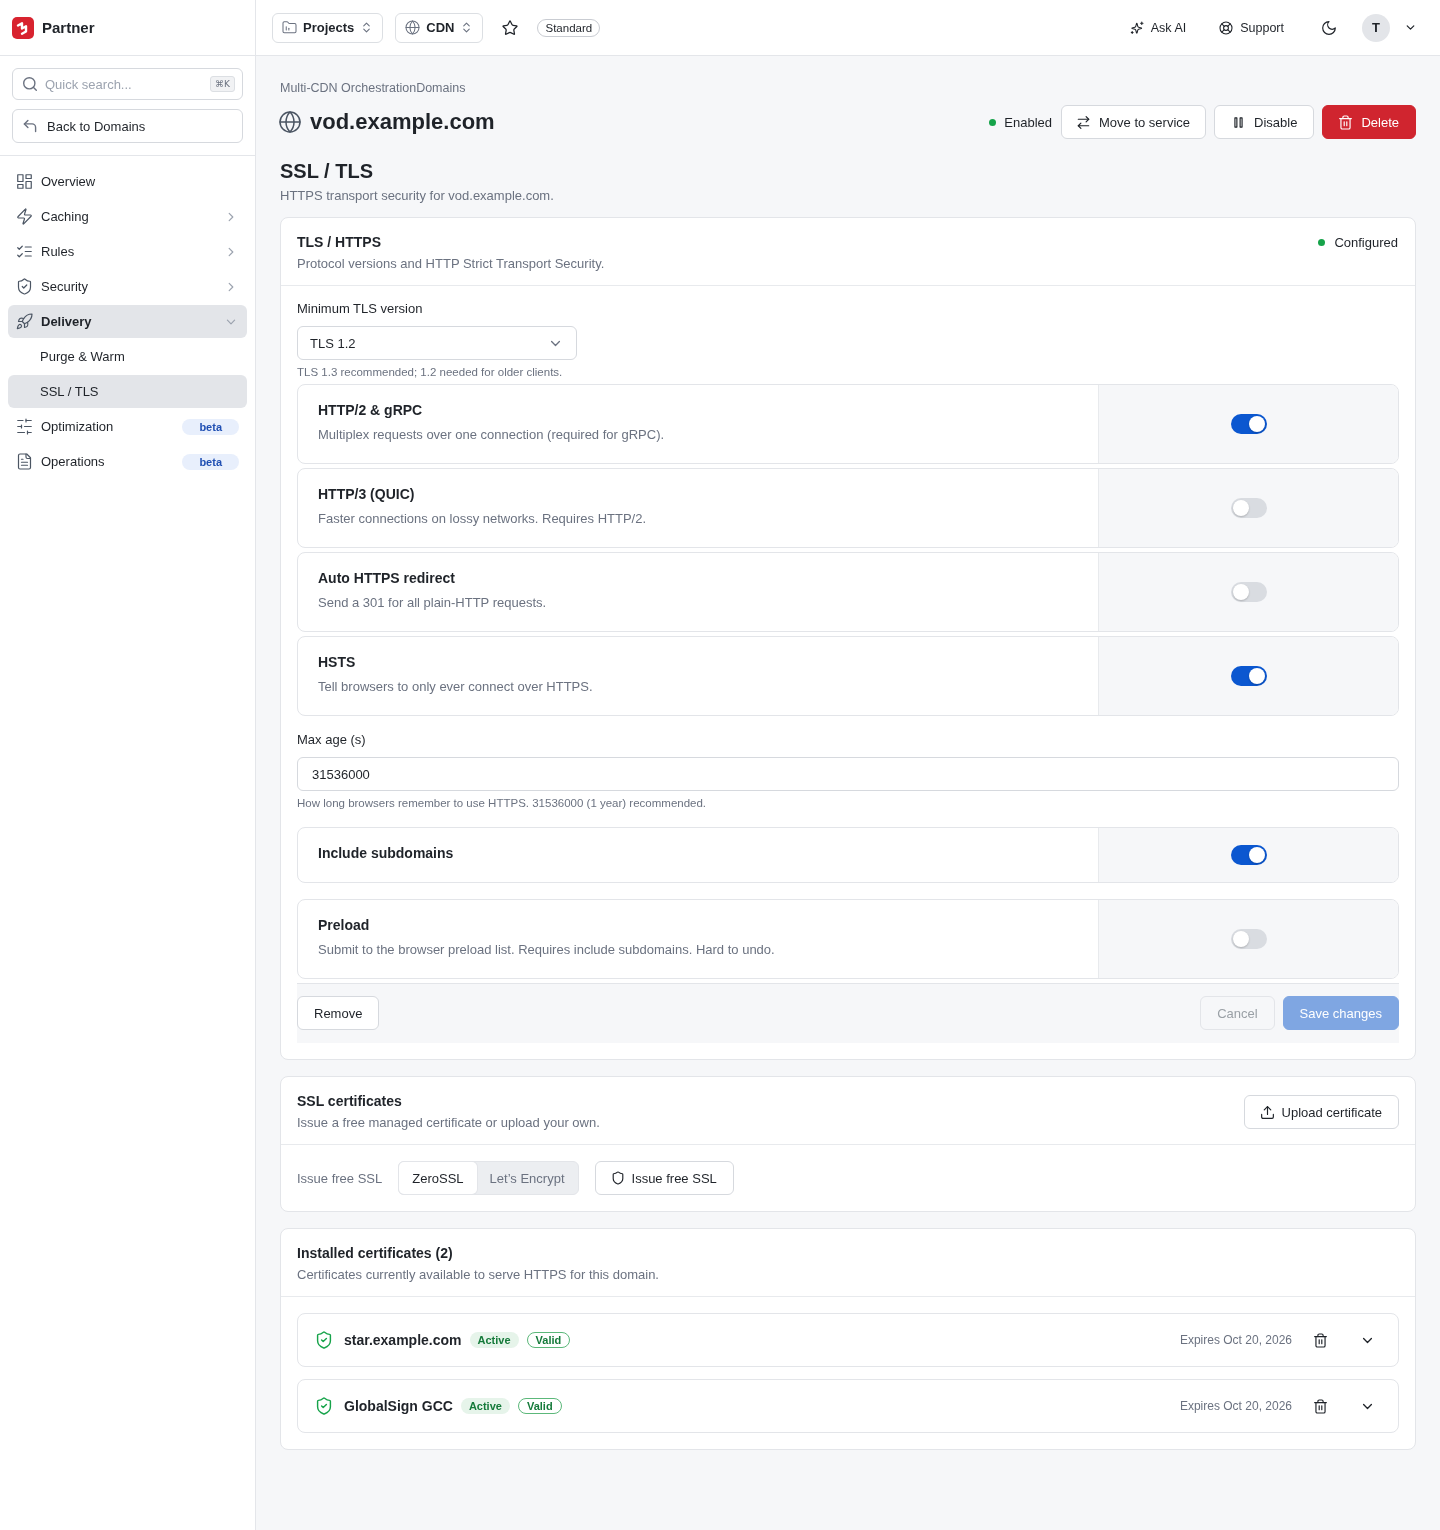  What do you see at coordinates (289, 27) in the screenshot?
I see `folder-icon` at bounding box center [289, 27].